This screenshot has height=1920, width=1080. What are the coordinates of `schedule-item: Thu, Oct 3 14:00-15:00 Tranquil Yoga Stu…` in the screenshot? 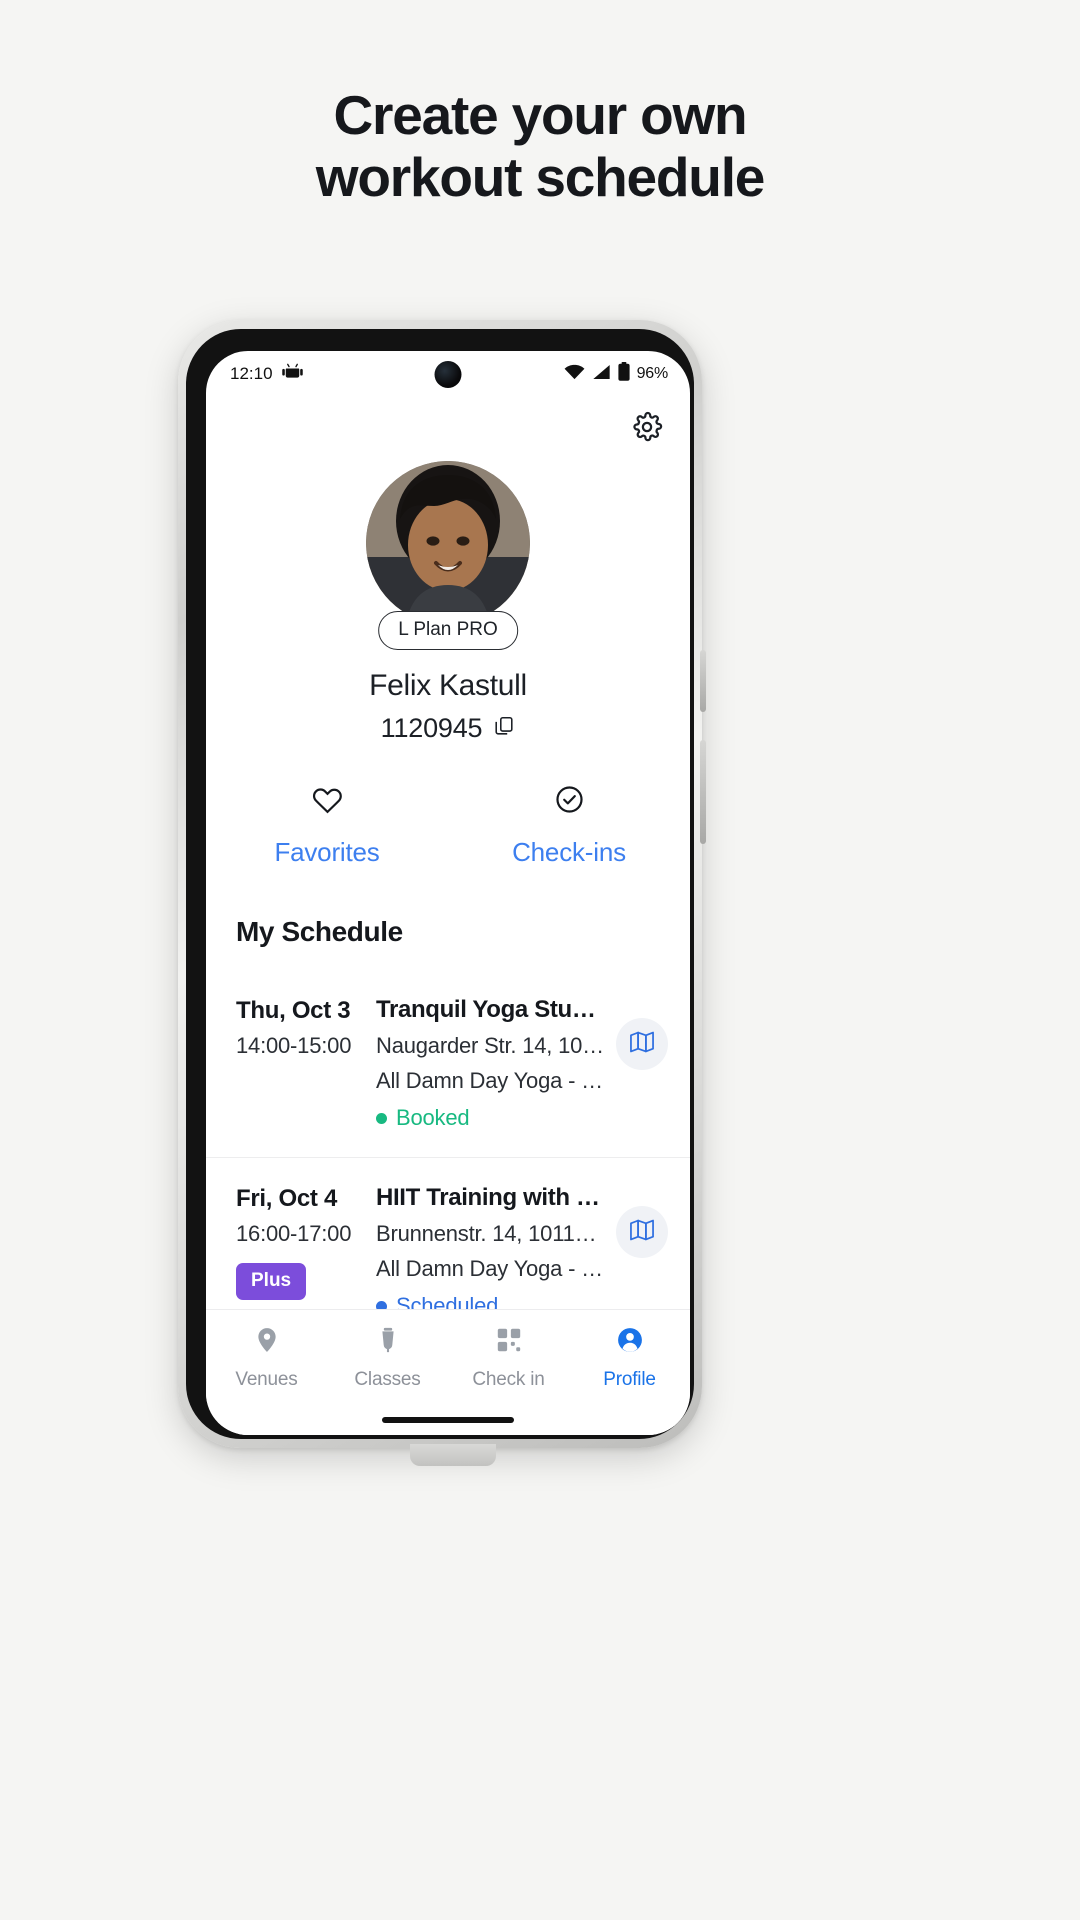 It's located at (448, 1064).